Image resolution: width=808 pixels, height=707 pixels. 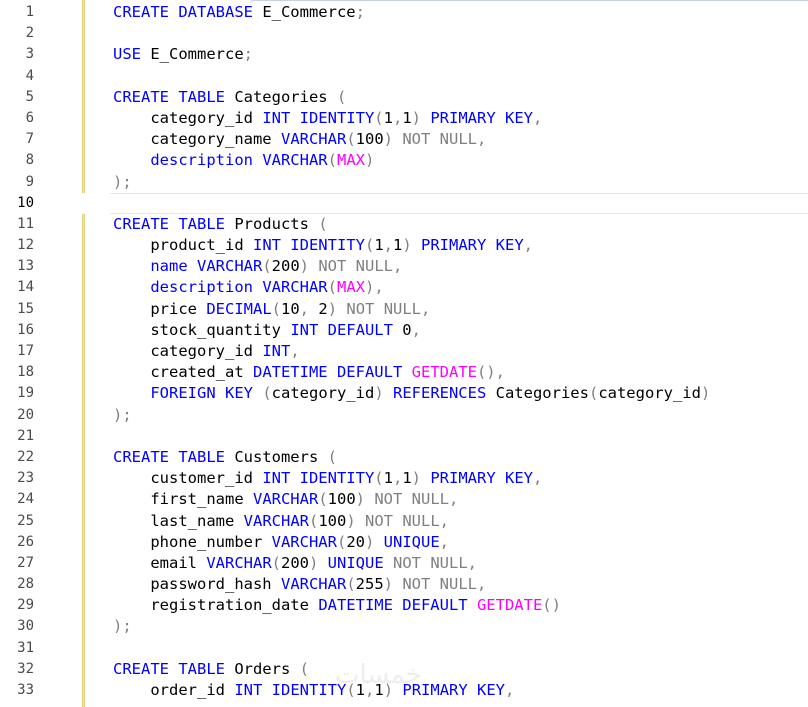 I want to click on code-token: category_name, so click(x=197, y=139).